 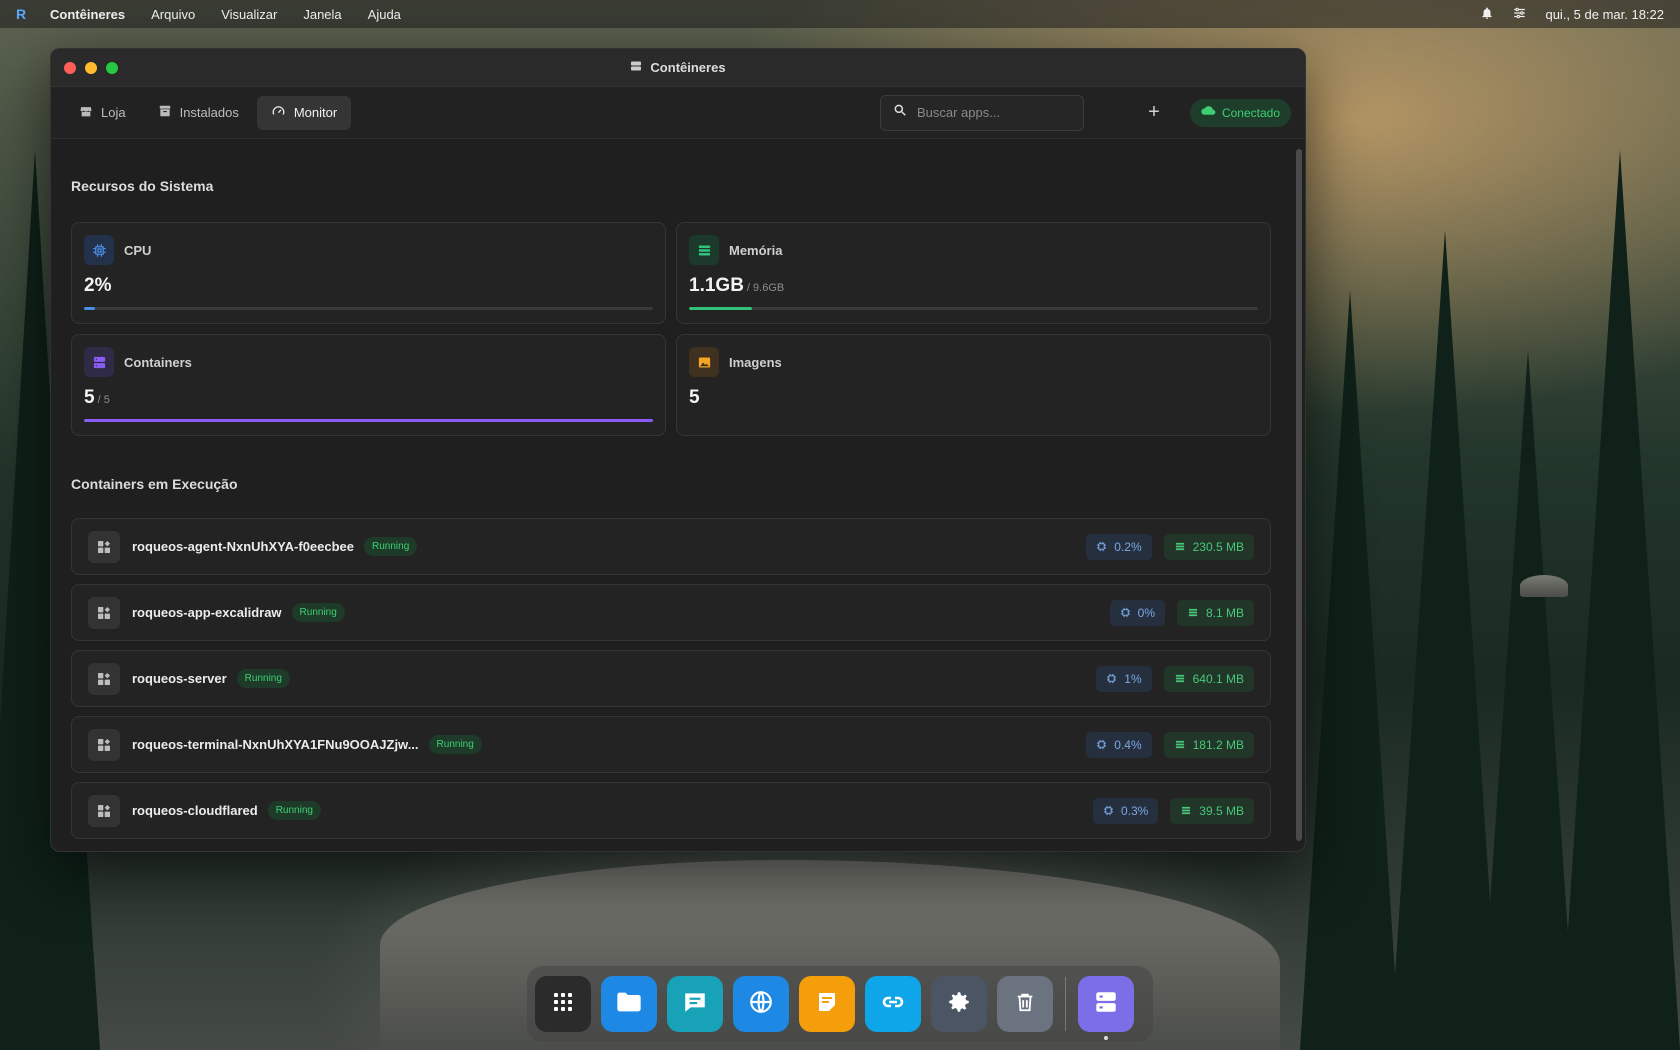 I want to click on sliders-icon, so click(x=1519, y=14).